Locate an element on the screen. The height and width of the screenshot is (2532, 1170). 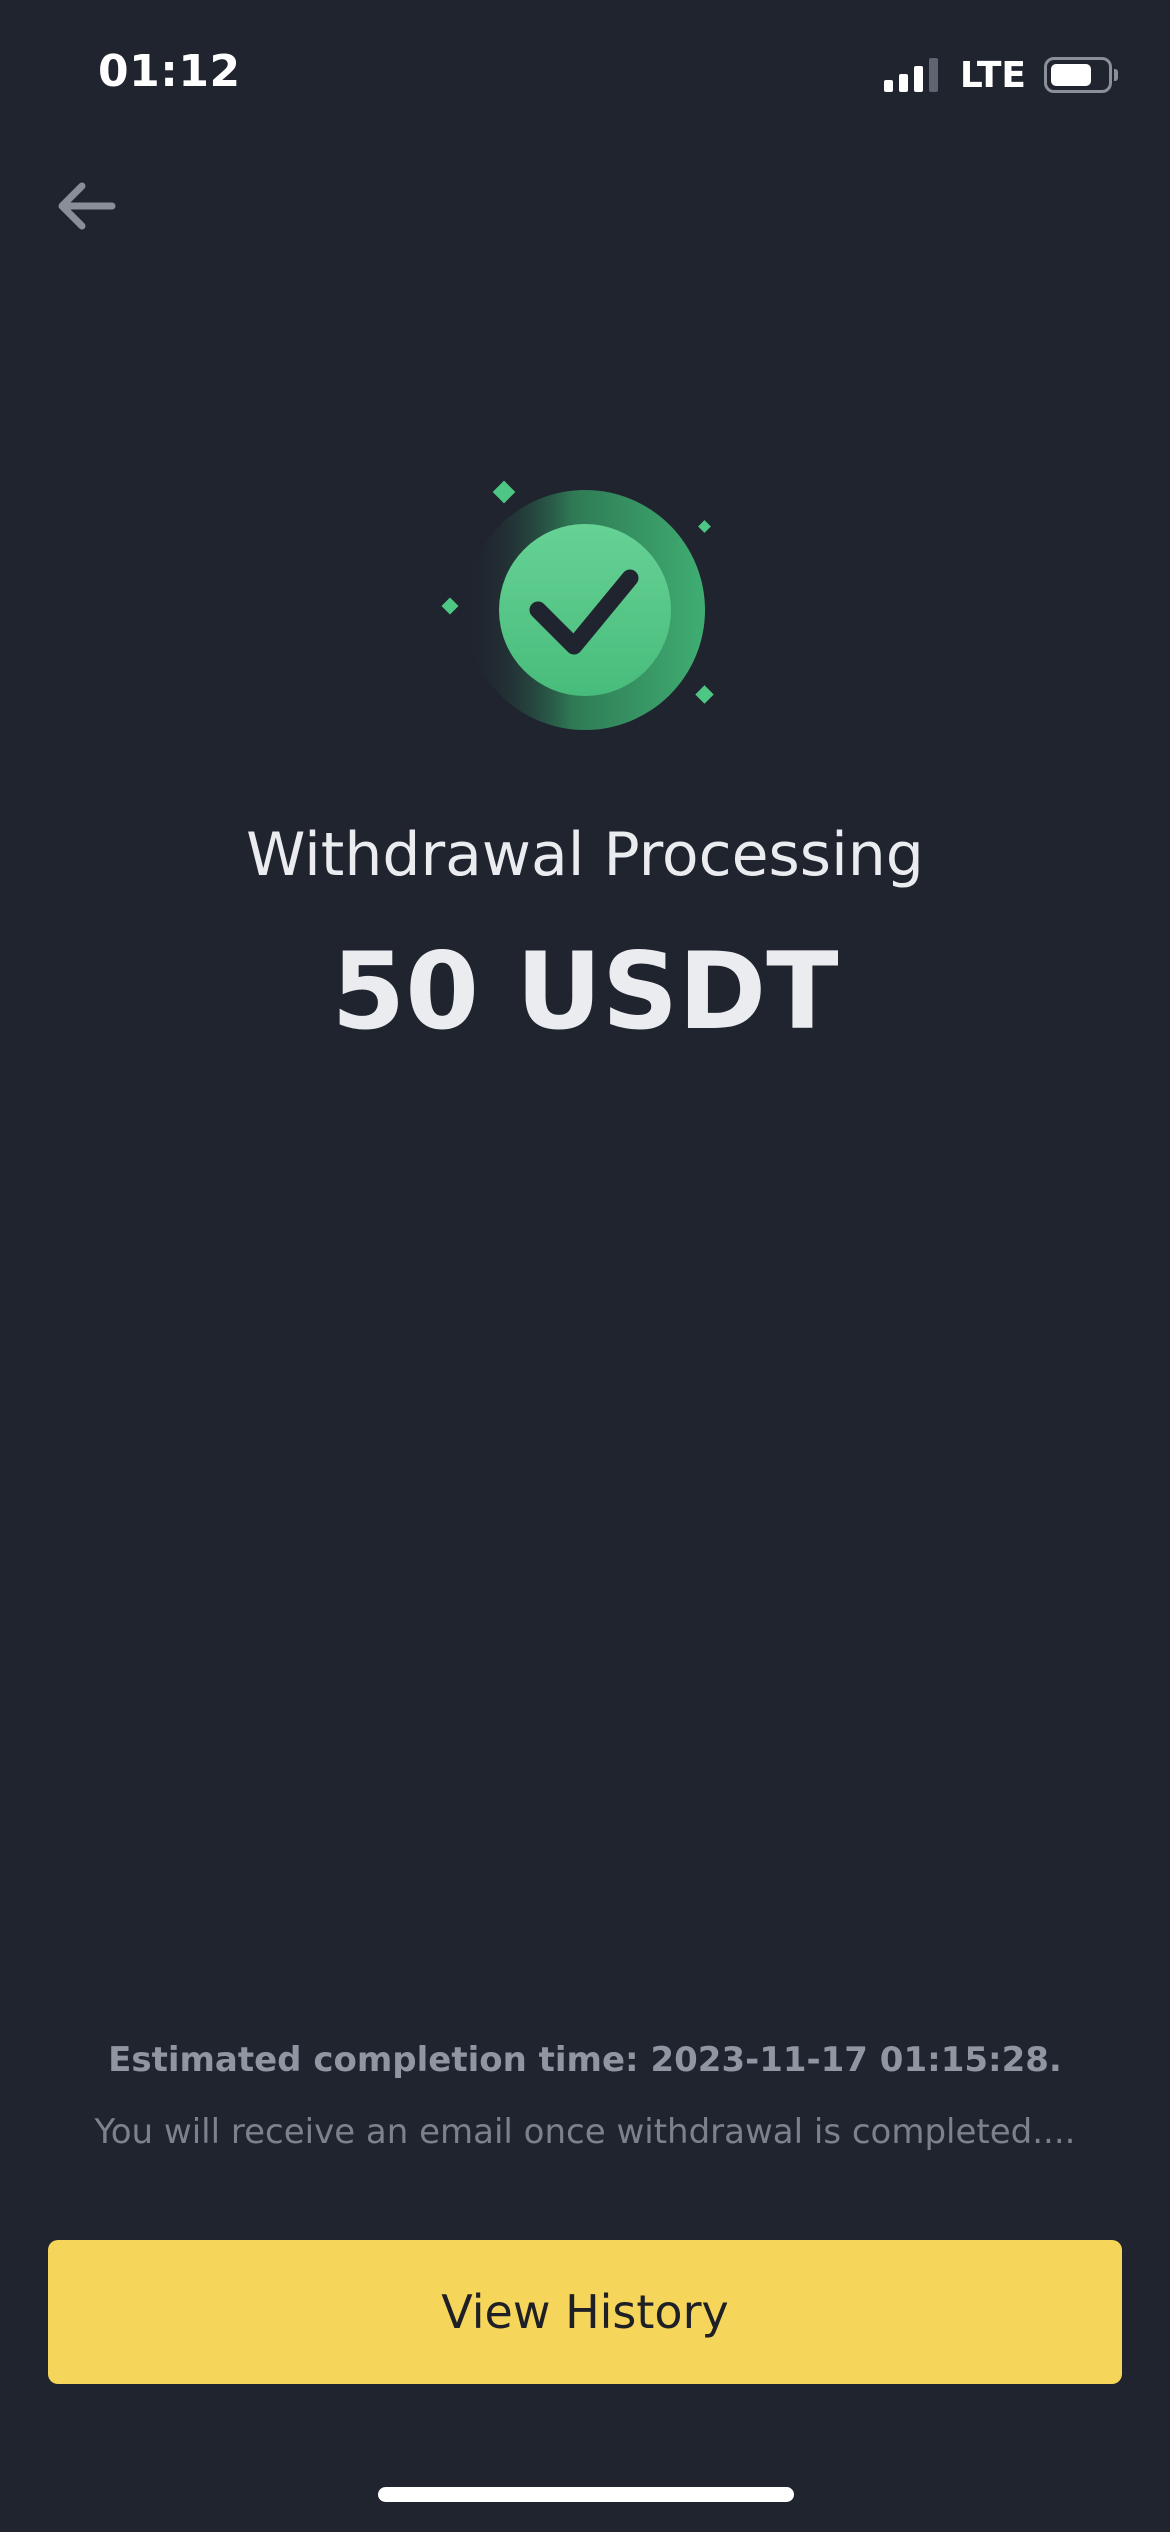
back-button is located at coordinates (85, 206).